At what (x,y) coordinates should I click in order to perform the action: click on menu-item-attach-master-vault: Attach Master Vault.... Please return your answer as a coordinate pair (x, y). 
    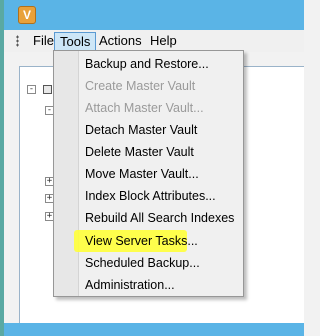
    Looking at the image, I should click on (144, 108).